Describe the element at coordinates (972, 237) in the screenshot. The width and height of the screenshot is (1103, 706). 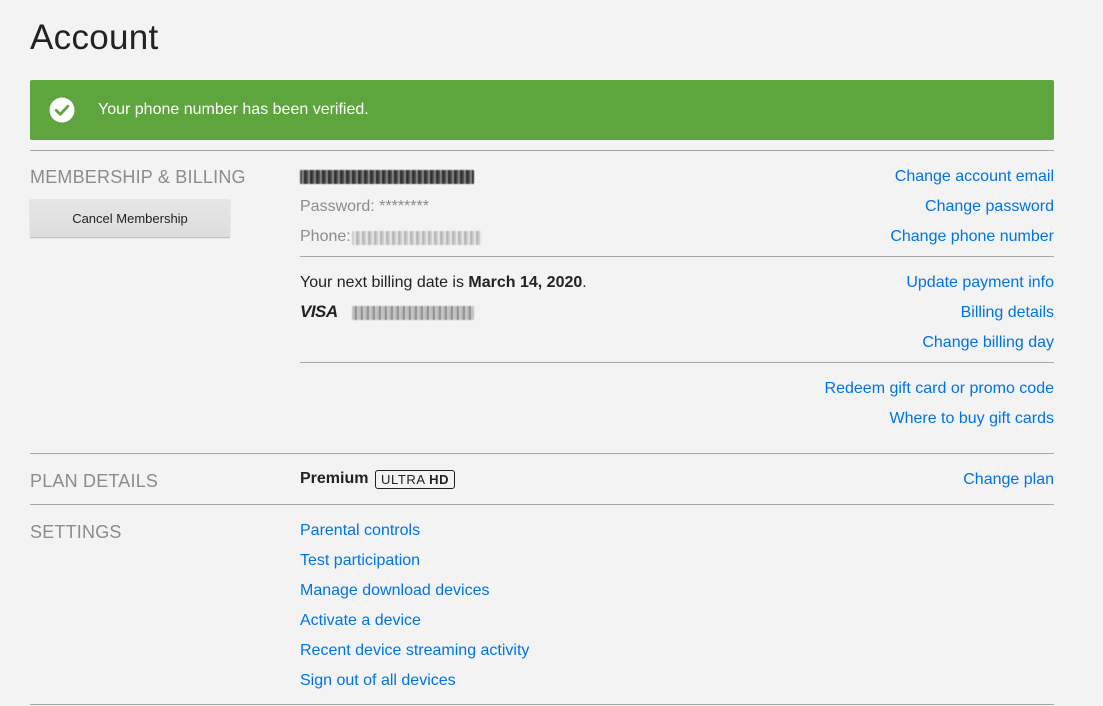
I see `change-phone-number-link: Change phone number` at that location.